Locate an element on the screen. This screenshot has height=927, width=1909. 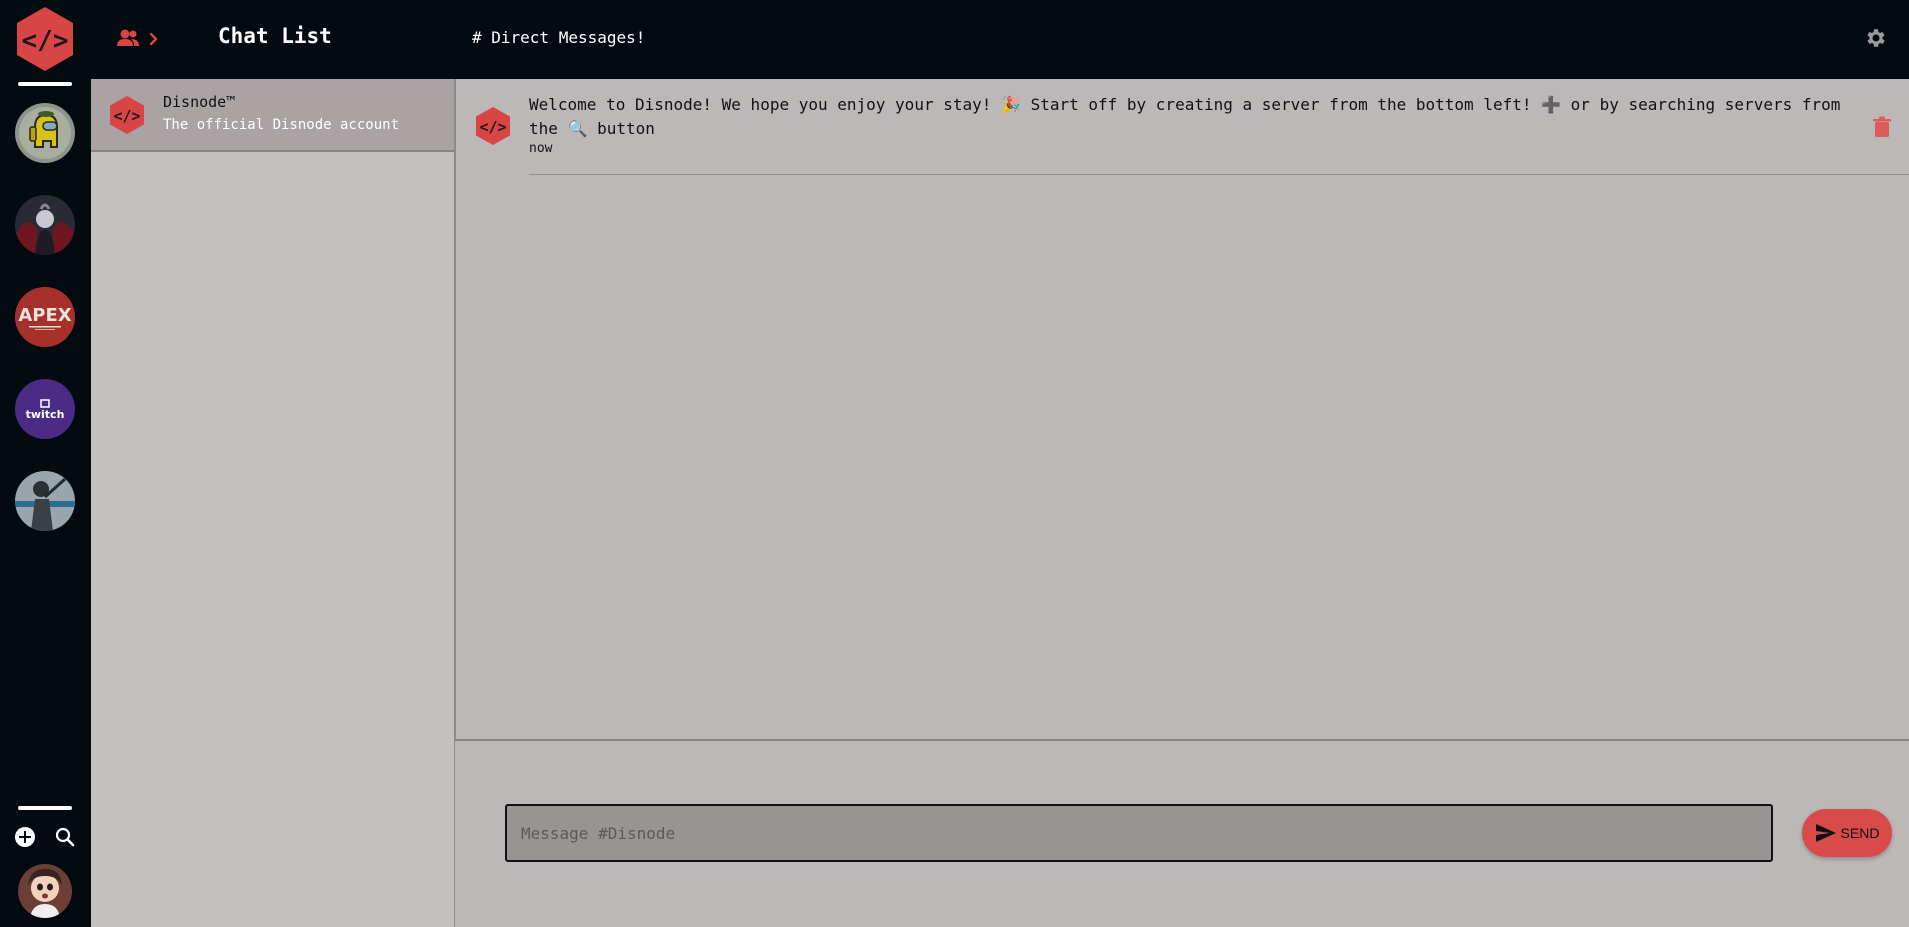
server-rail: </> APEX twitch is located at coordinates (45, 463).